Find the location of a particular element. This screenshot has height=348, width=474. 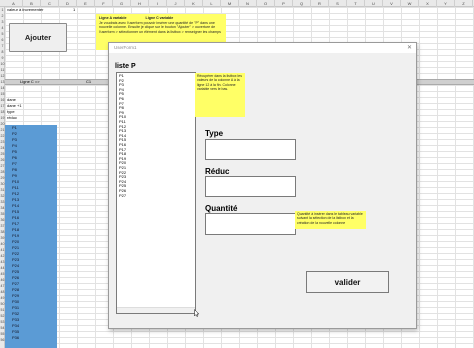

cell-c5: C1 is located at coordinates (88, 82).